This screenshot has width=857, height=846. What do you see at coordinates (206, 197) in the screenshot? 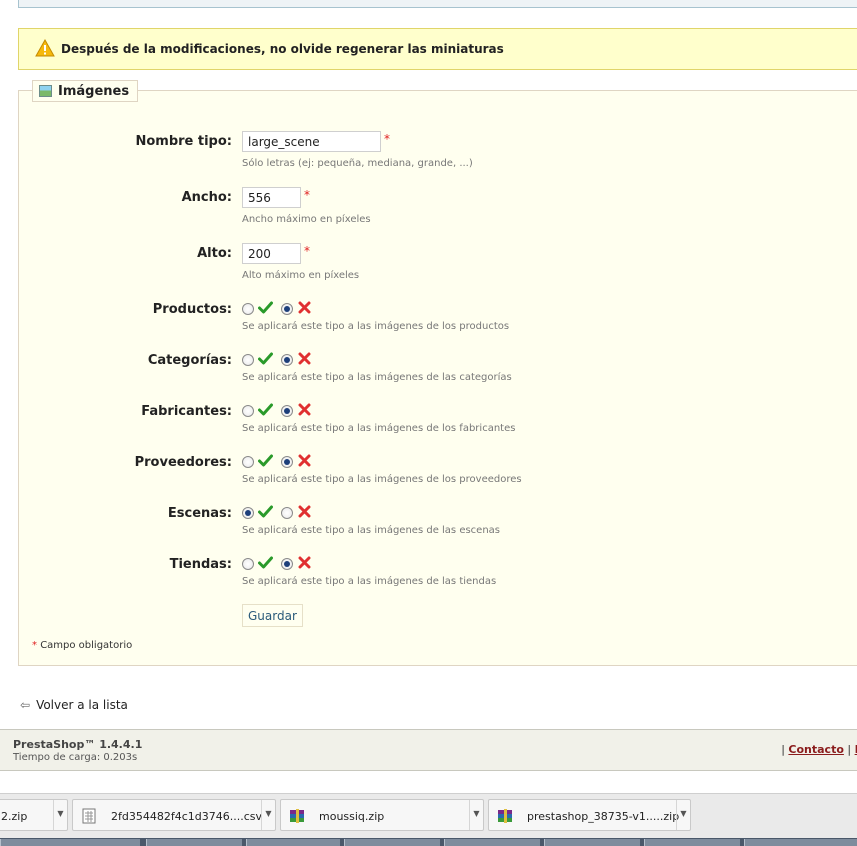
I see `width-label: Ancho:` at bounding box center [206, 197].